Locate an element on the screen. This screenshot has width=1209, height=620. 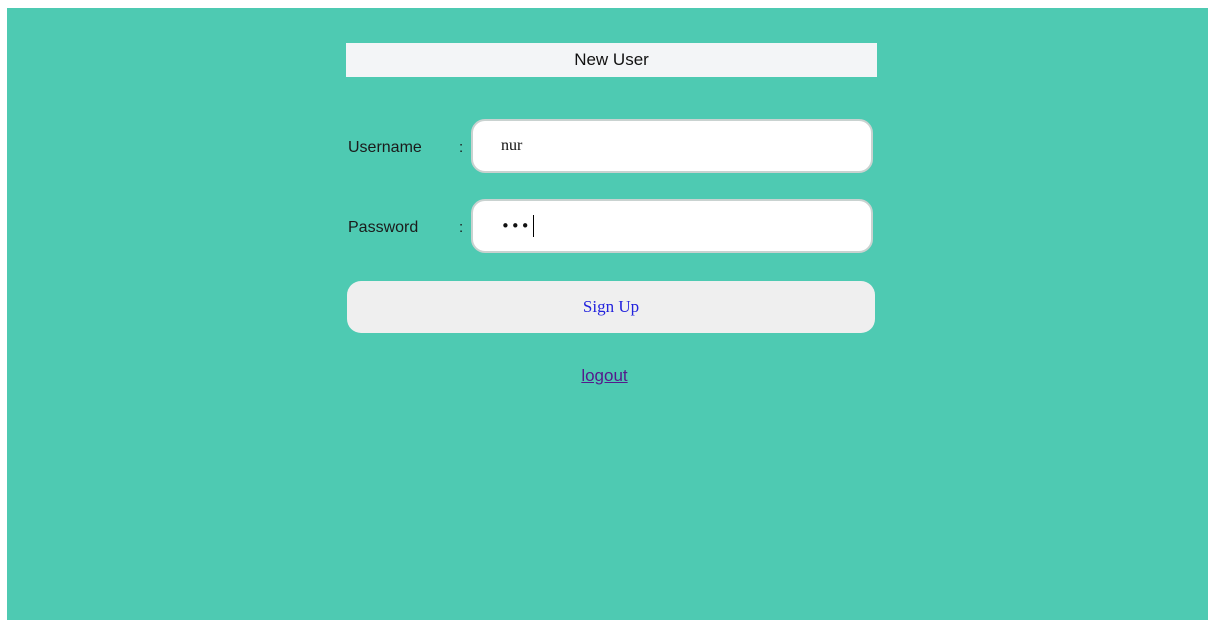
form-title: New User is located at coordinates (611, 60).